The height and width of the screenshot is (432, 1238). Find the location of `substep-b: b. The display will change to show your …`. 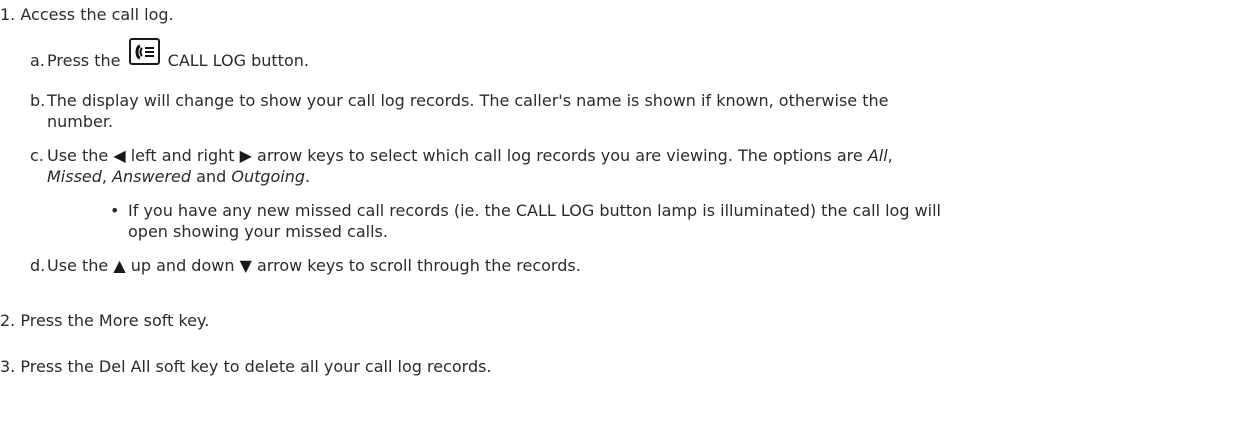

substep-b: b. The display will change to show your … is located at coordinates (625, 111).